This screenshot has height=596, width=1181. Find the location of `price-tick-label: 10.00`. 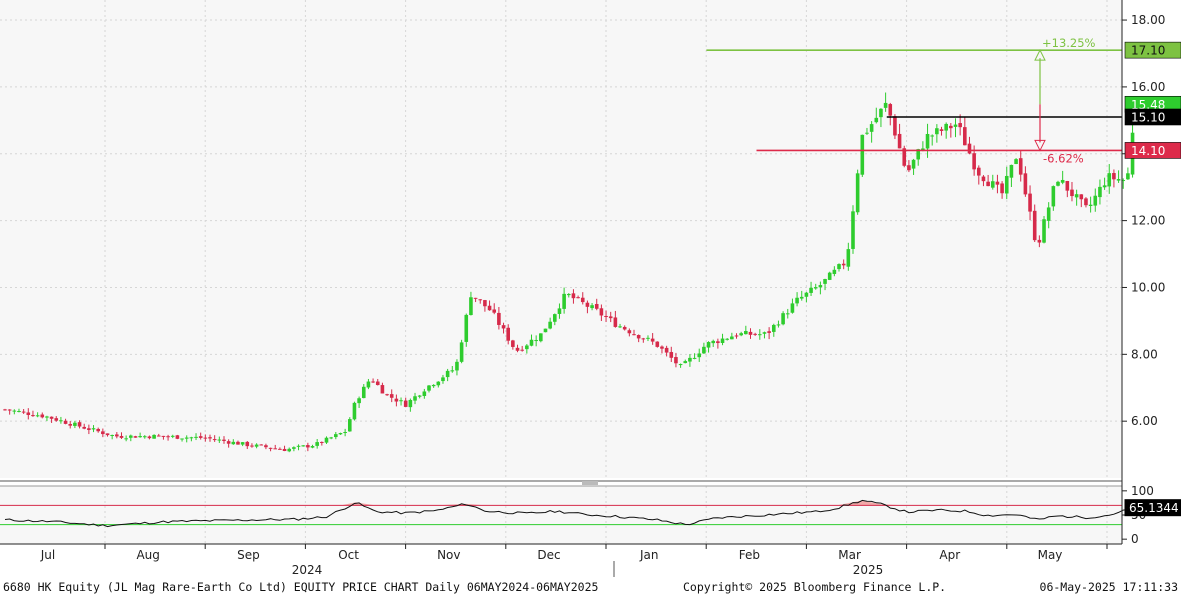

price-tick-label: 10.00 is located at coordinates (1148, 287).